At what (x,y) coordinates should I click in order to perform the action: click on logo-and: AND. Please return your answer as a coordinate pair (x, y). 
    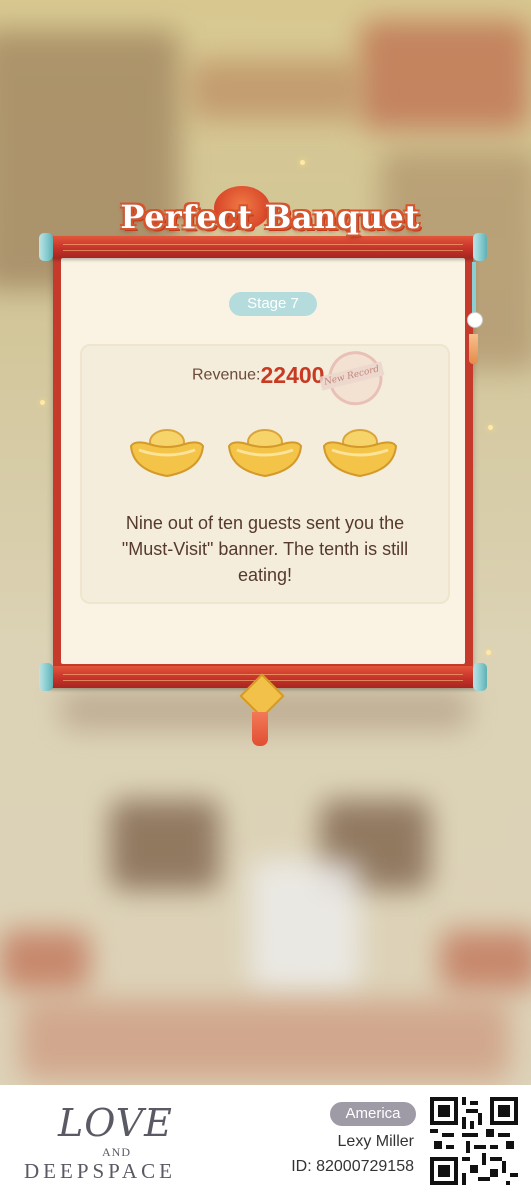
    Looking at the image, I should click on (116, 1152).